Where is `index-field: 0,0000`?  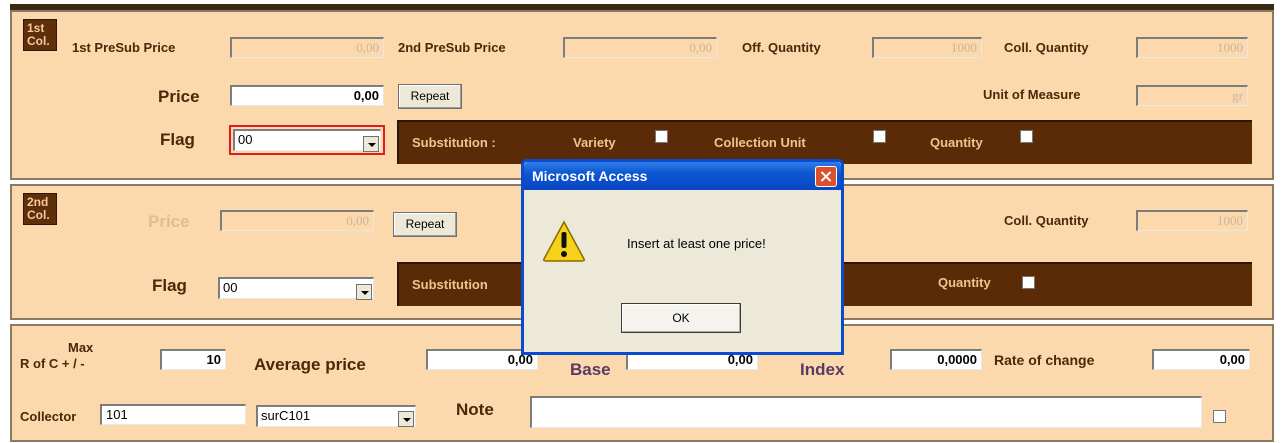 index-field: 0,0000 is located at coordinates (936, 359).